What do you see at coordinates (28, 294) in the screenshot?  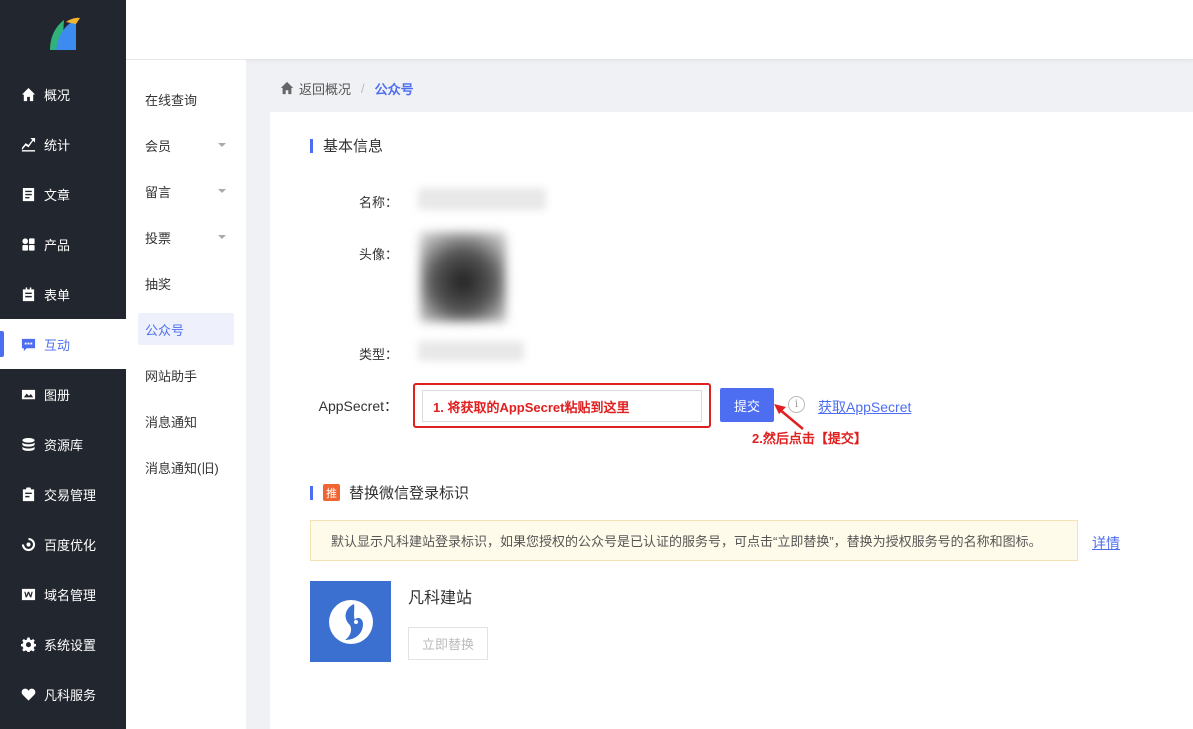 I see `form-icon` at bounding box center [28, 294].